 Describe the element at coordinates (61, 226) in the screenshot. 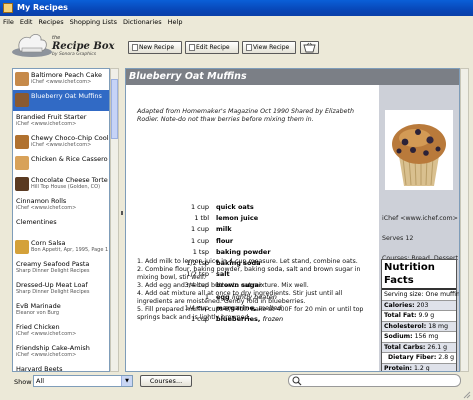

I see `list-item: Clementines` at that location.